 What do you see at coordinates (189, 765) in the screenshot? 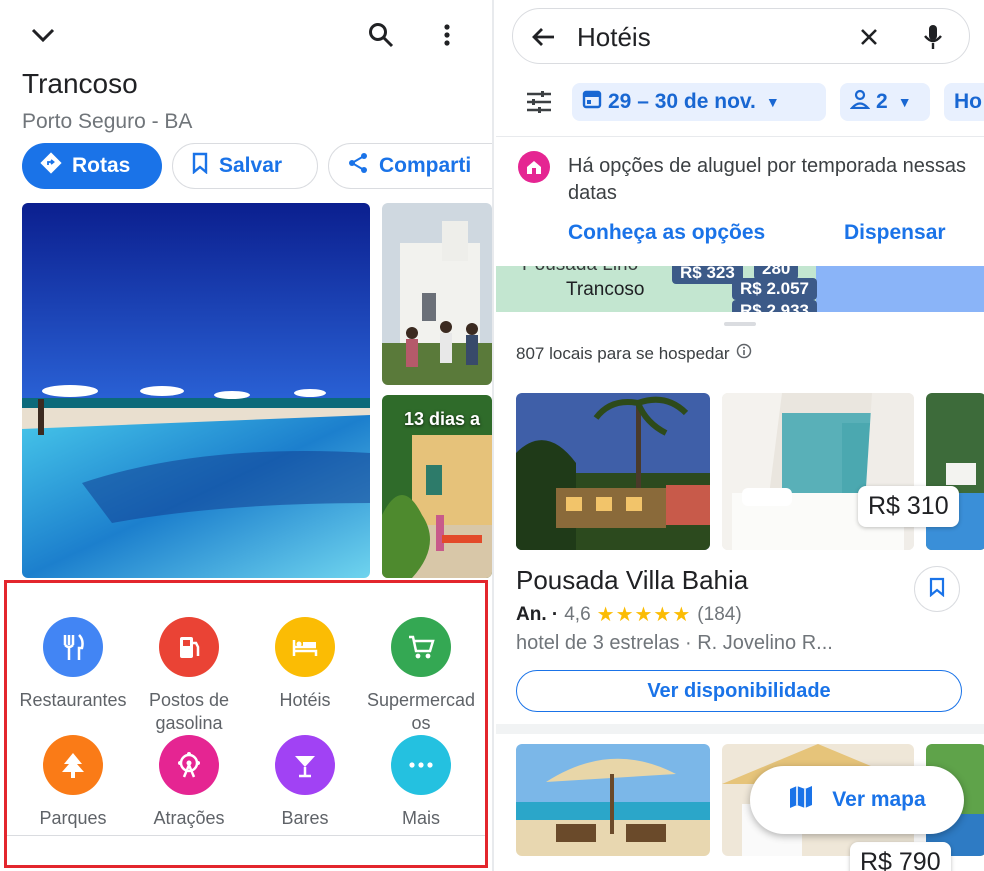
I see `attraction-ferris-icon` at bounding box center [189, 765].